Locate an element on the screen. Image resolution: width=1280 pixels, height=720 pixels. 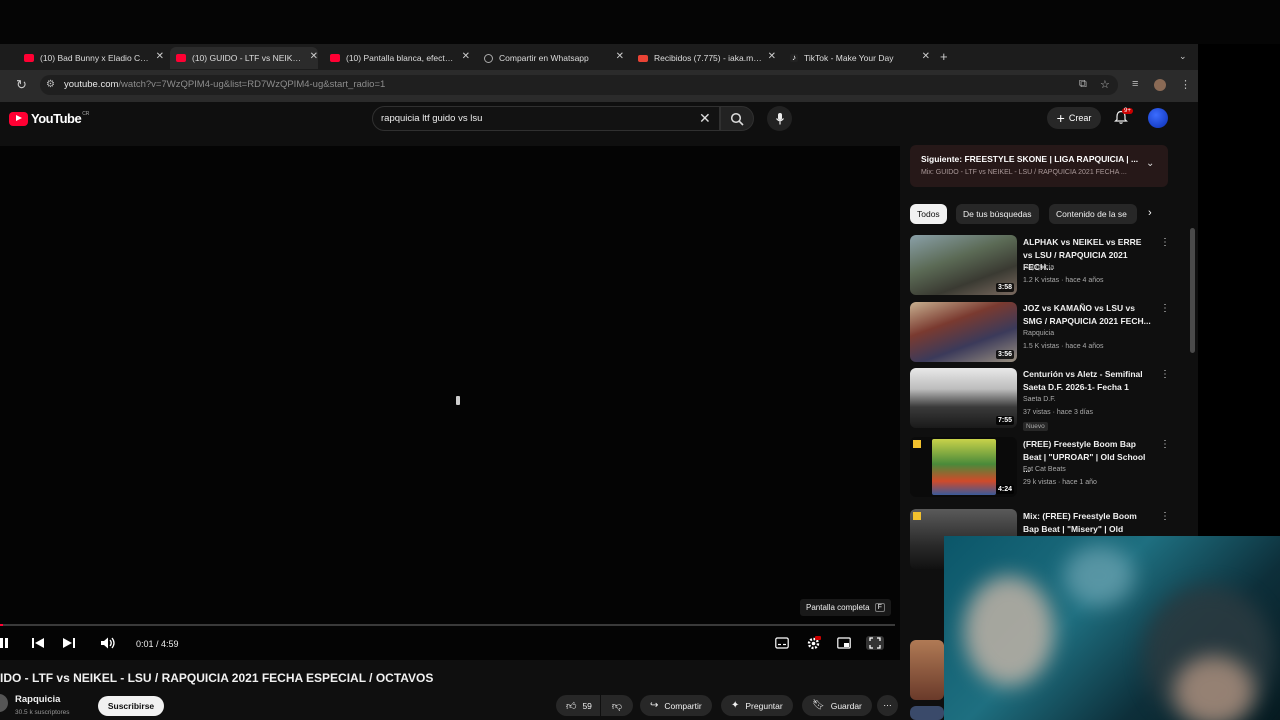
video-thumbnail: 3:58 is located at coordinates (963, 265).